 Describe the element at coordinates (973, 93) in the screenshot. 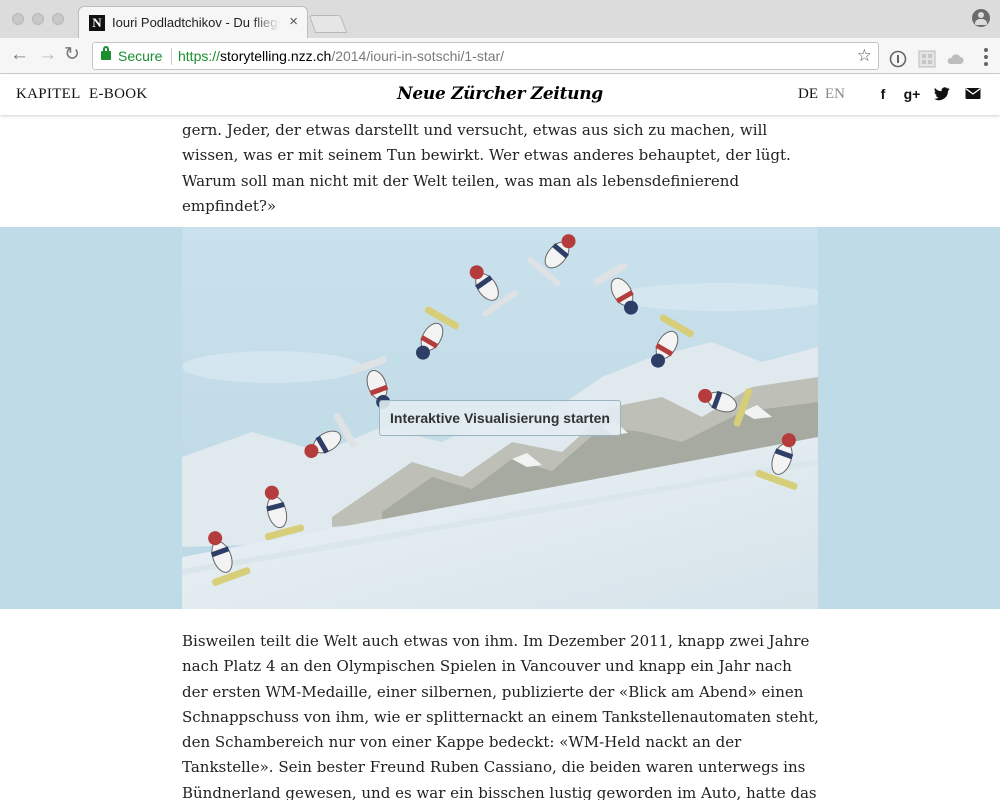

I see `mail-icon` at that location.